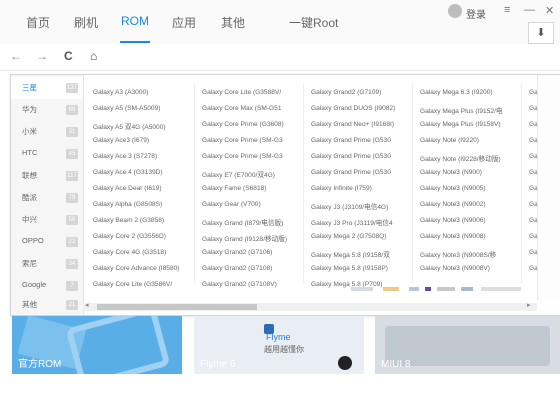  What do you see at coordinates (467, 109) in the screenshot?
I see `model-item: Galaxy Mega Plus (I9152/电` at bounding box center [467, 109].